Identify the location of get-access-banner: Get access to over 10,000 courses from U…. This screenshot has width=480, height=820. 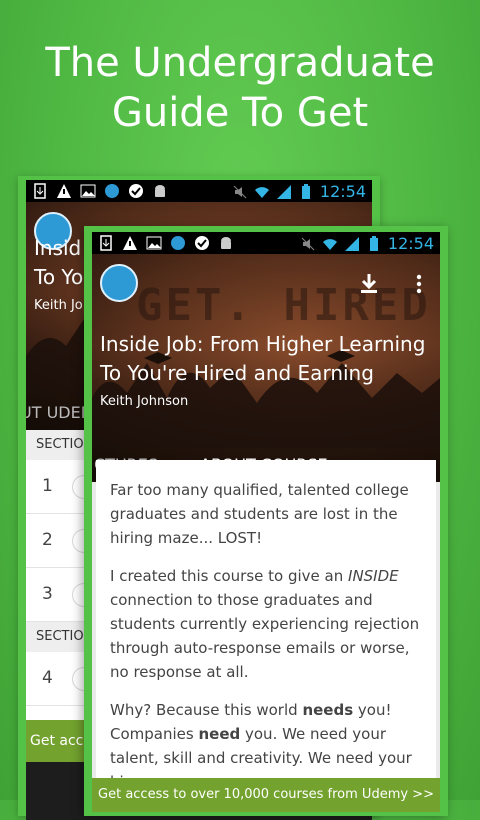
(266, 795).